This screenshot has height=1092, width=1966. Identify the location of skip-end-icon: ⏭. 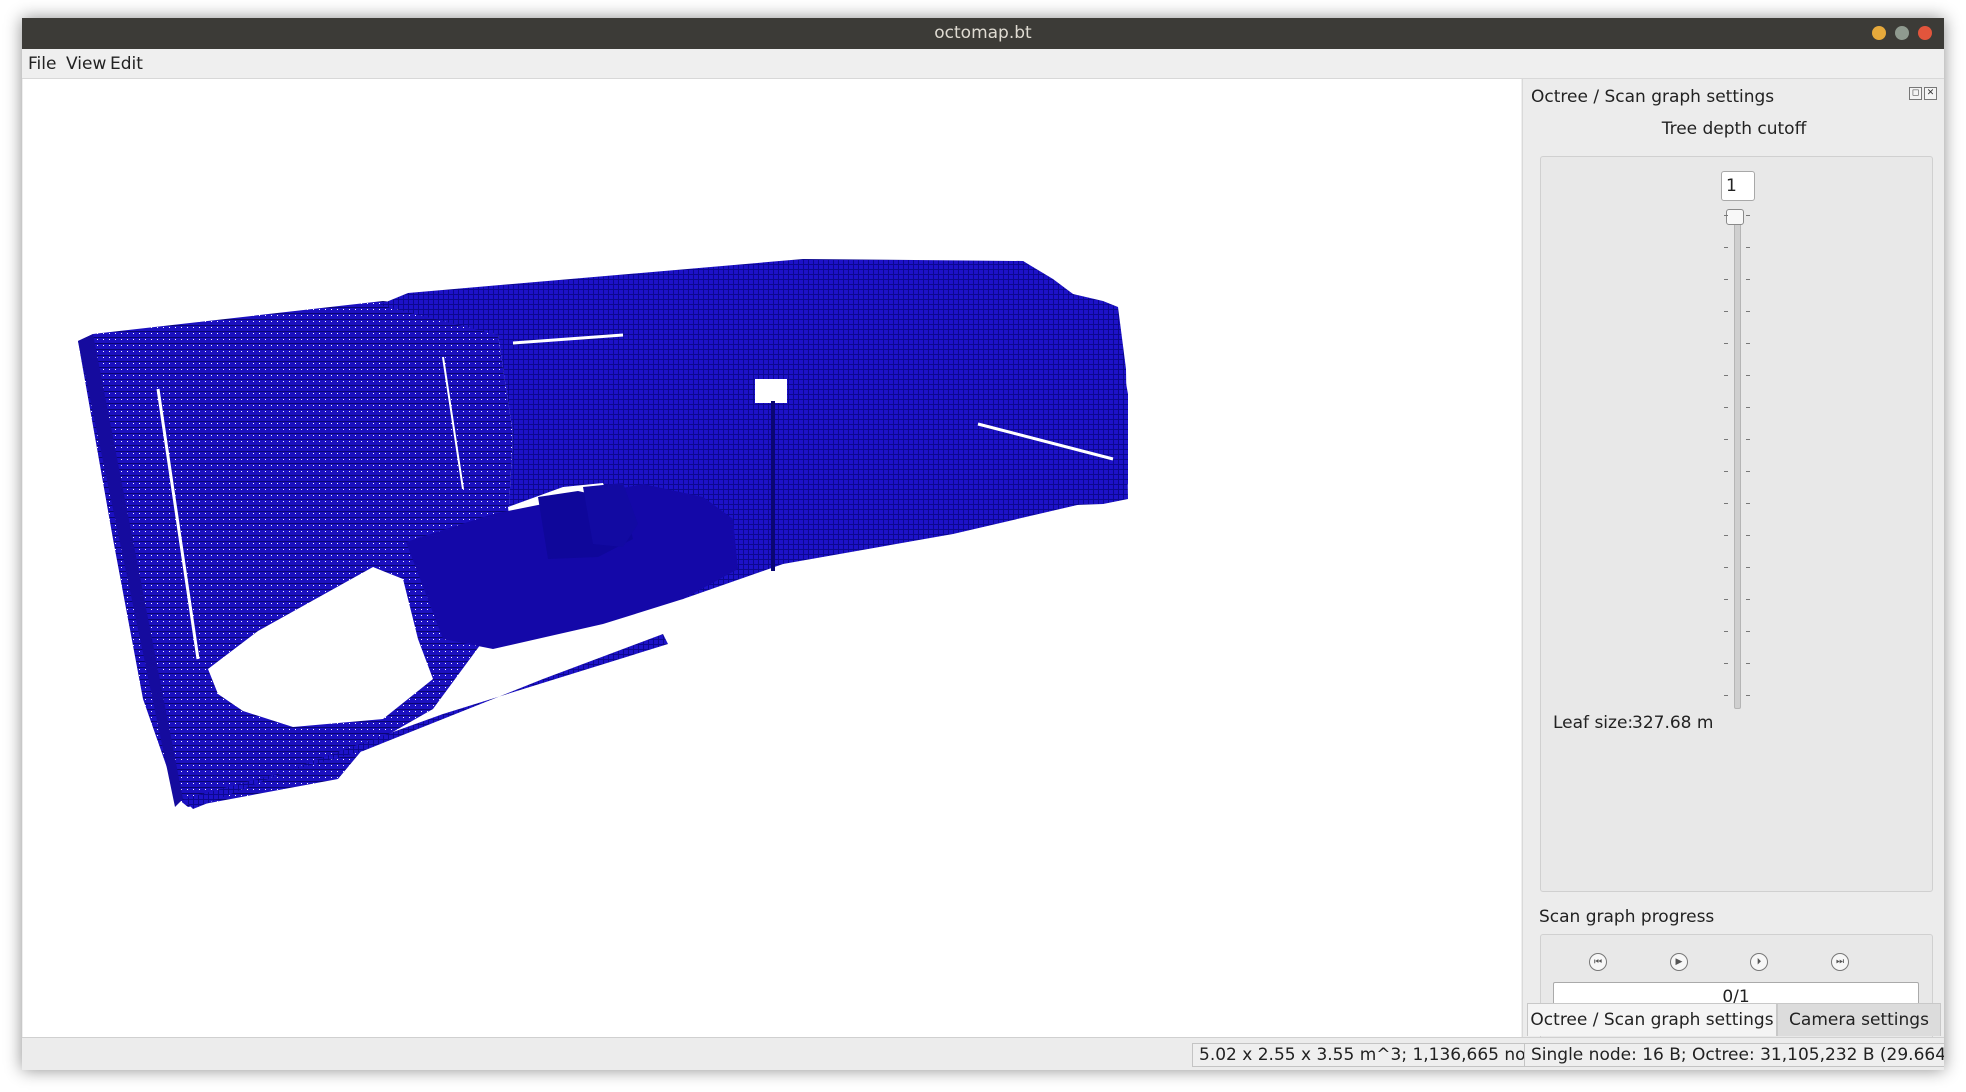
(1840, 962).